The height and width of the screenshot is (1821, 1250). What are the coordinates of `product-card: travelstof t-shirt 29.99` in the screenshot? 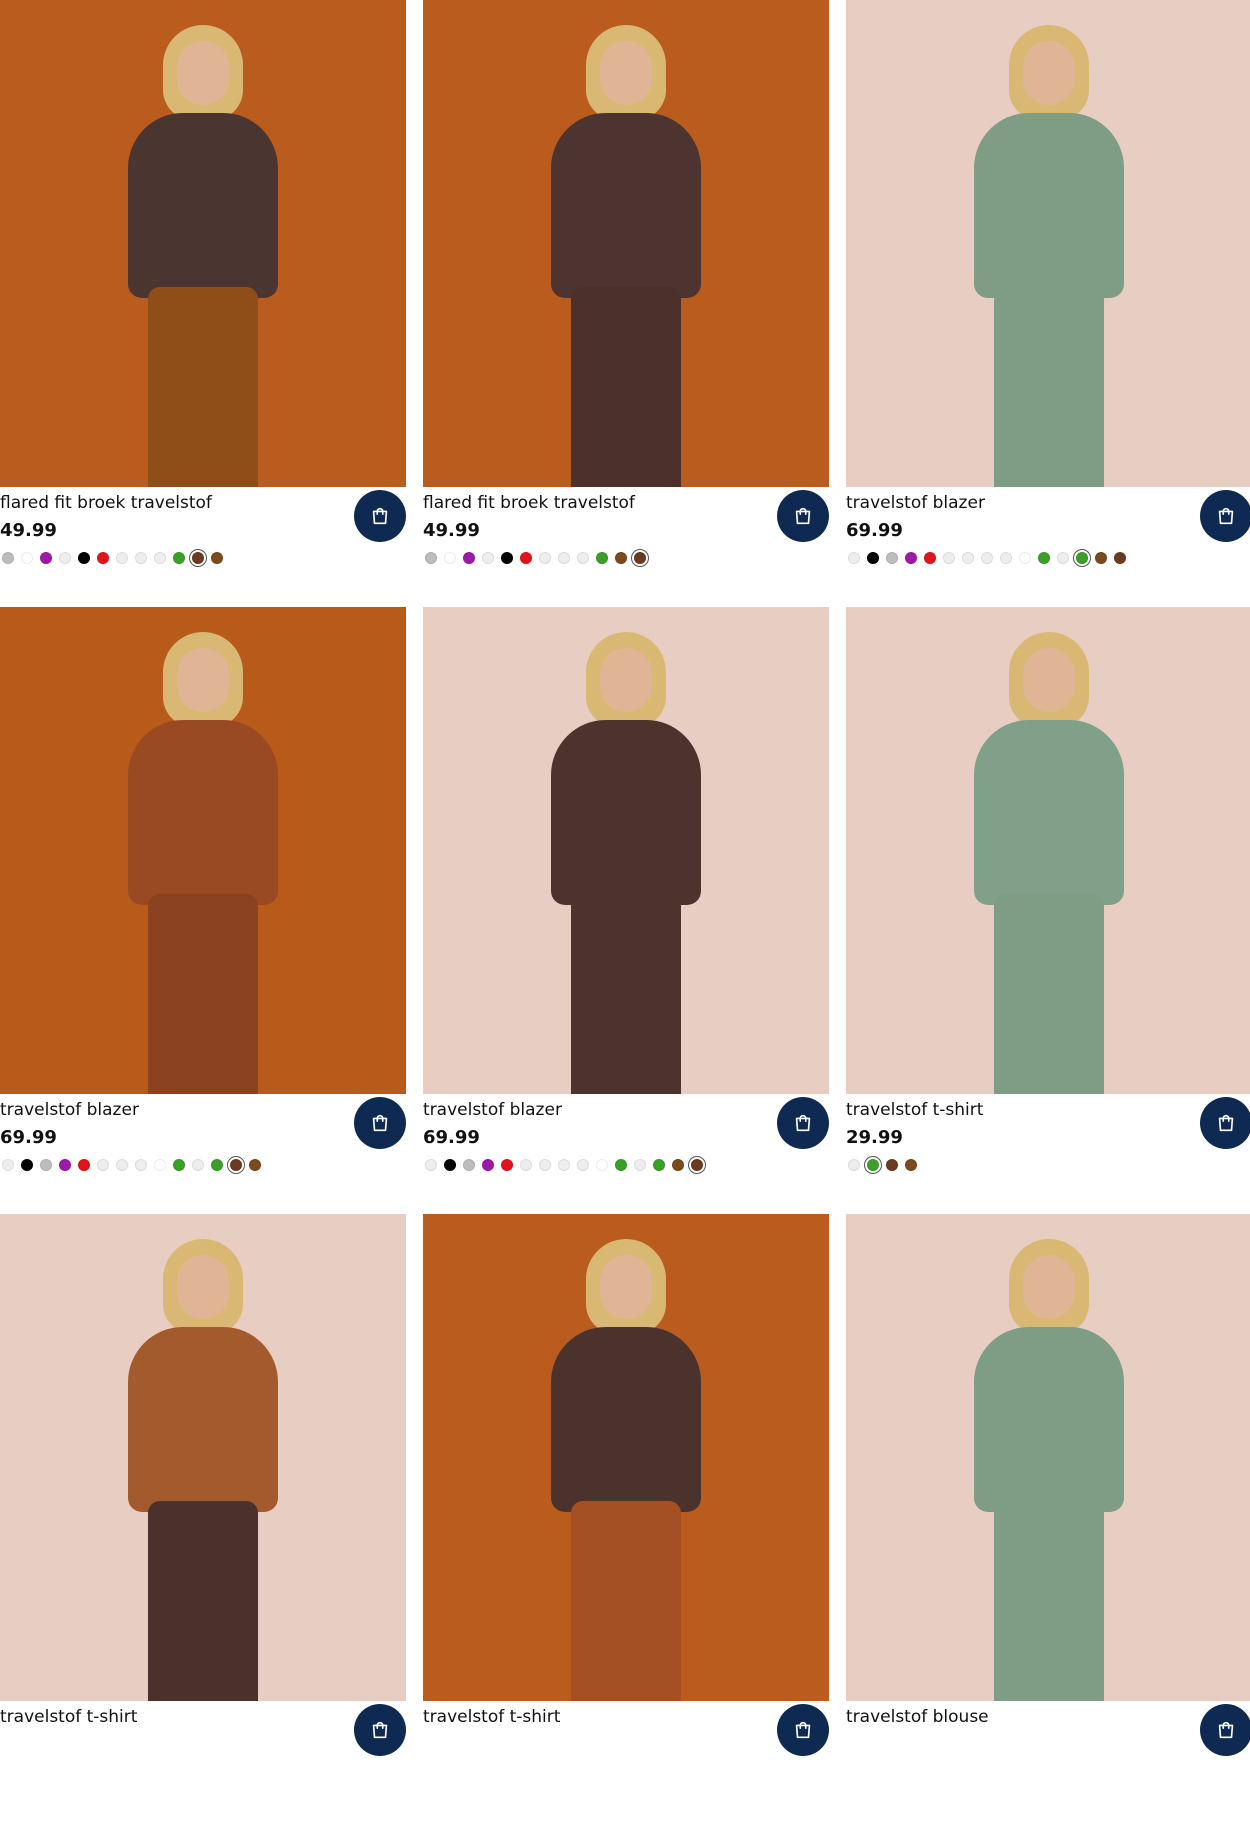 It's located at (1048, 910).